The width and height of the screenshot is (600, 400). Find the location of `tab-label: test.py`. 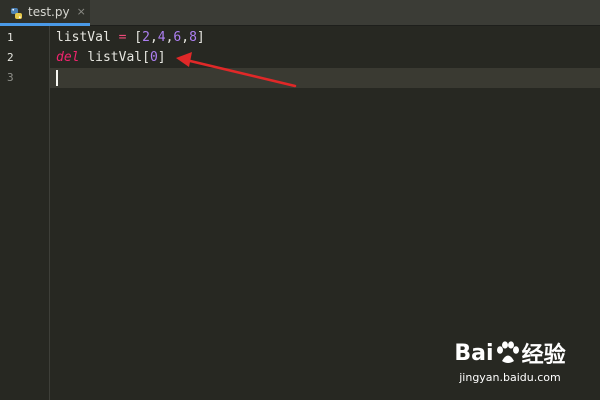

tab-label: test.py is located at coordinates (49, 11).